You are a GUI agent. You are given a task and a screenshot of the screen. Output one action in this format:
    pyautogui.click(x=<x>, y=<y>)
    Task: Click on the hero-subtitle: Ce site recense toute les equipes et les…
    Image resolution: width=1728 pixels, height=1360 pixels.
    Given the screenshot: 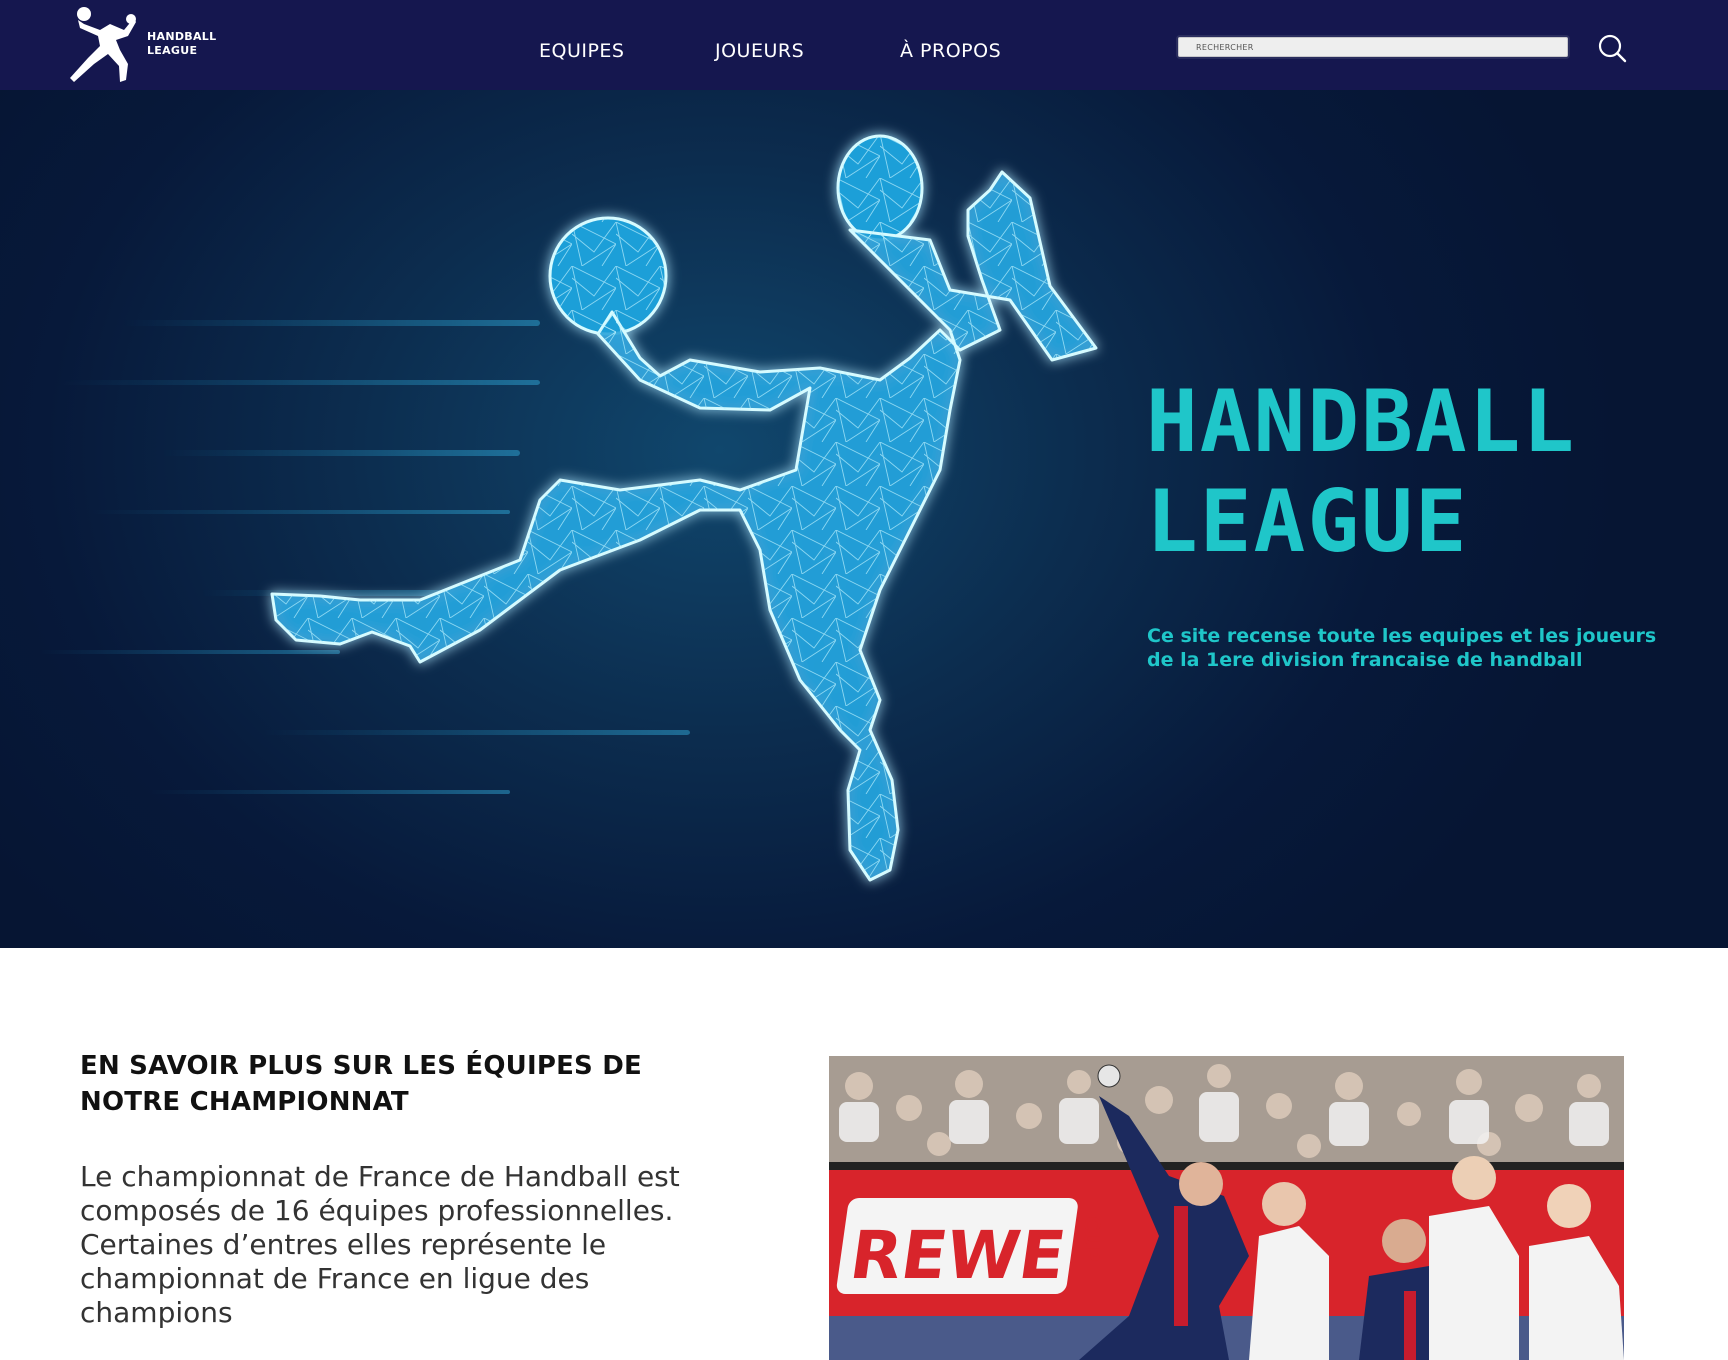 What is the action you would take?
    pyautogui.click(x=1402, y=648)
    